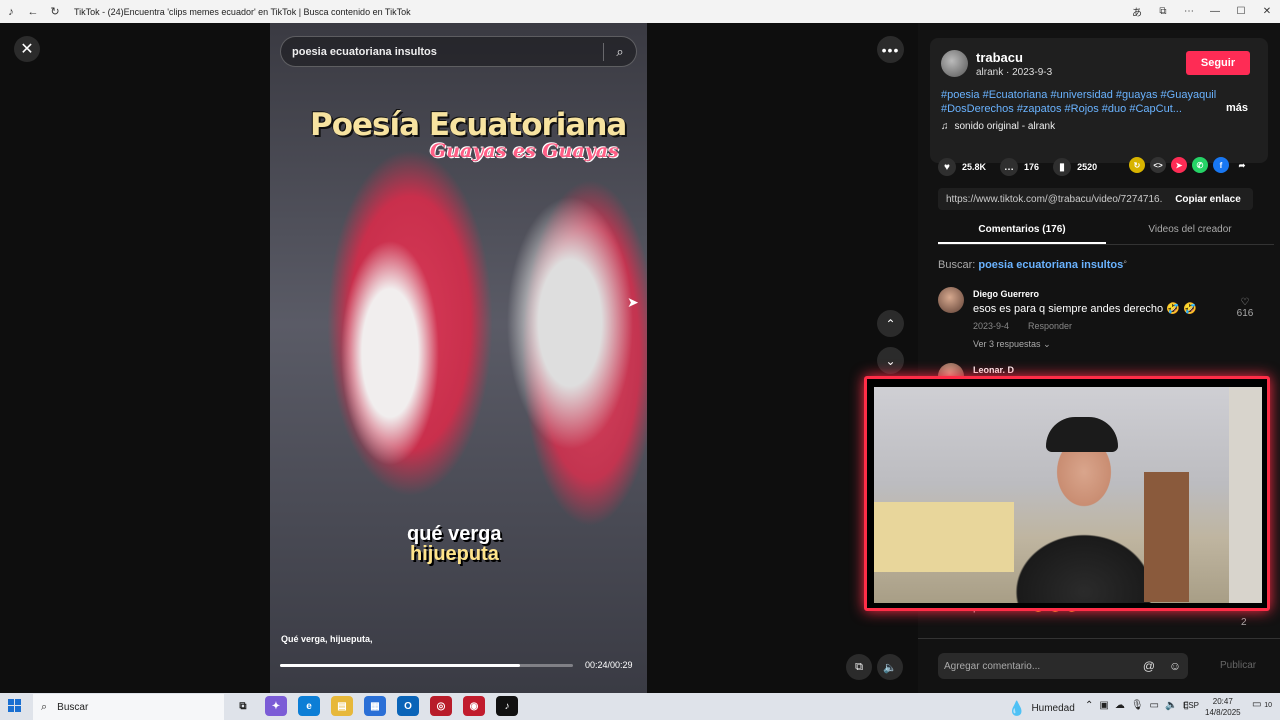  I want to click on maximize-button: ☐, so click(1241, 11).